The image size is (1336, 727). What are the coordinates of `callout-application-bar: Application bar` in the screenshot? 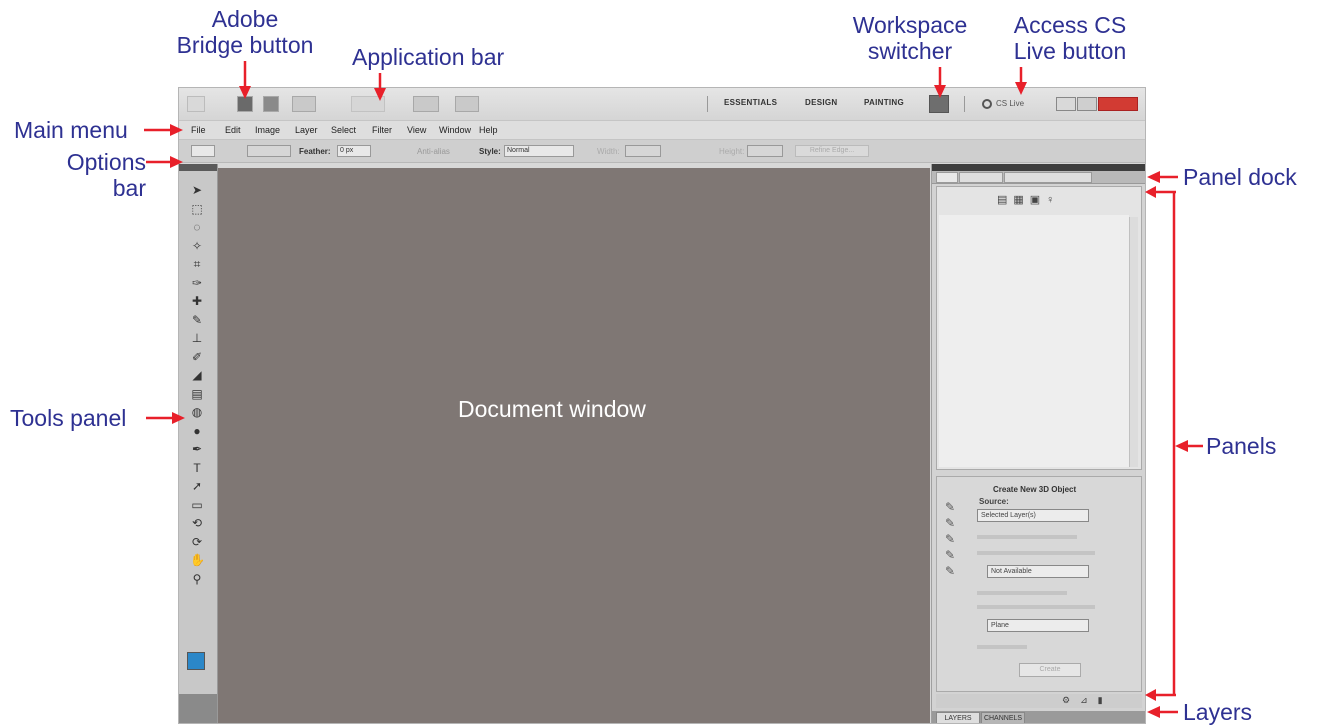 It's located at (428, 57).